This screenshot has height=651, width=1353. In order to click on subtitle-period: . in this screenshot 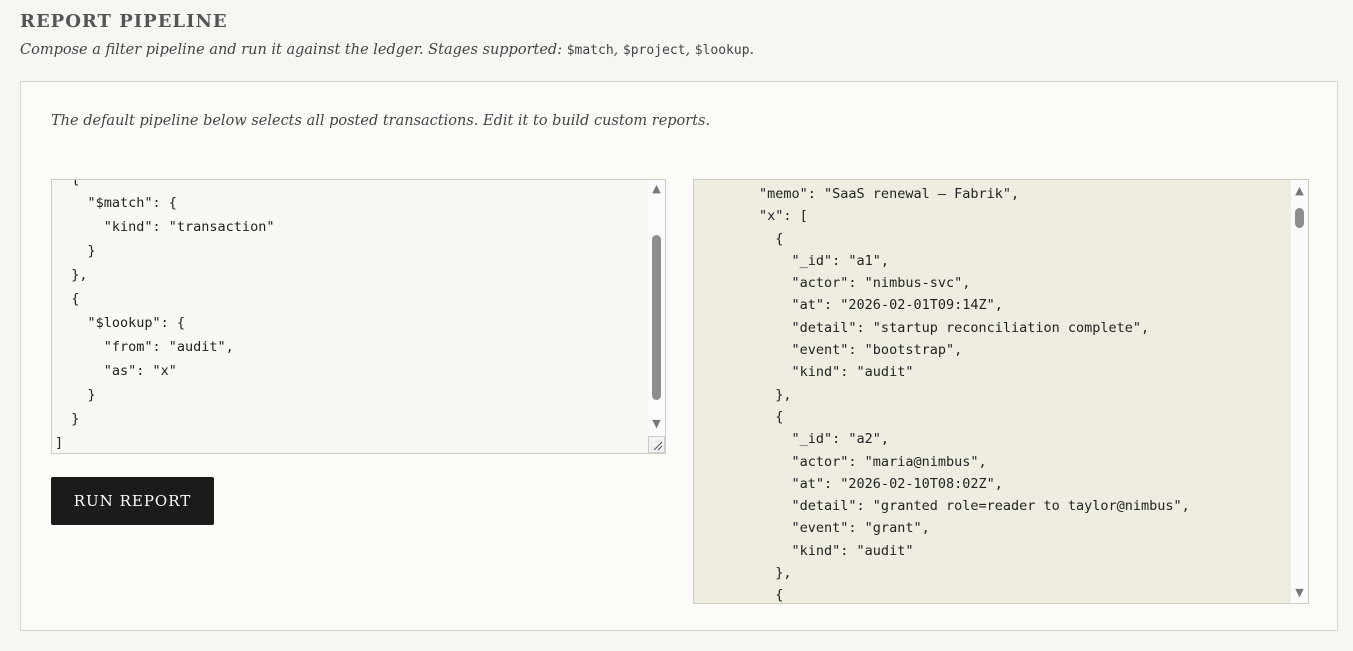, I will do `click(752, 50)`.